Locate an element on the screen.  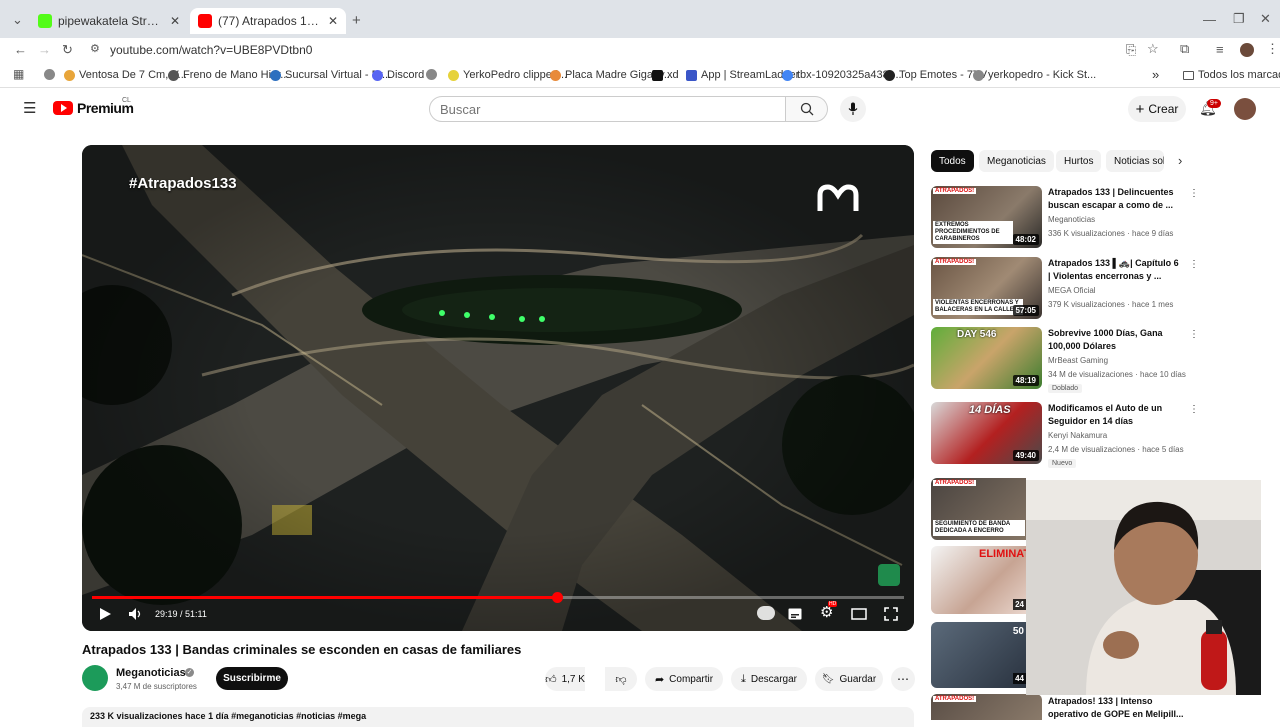
dislike-button: 👎︎ is located at coordinates (621, 679).